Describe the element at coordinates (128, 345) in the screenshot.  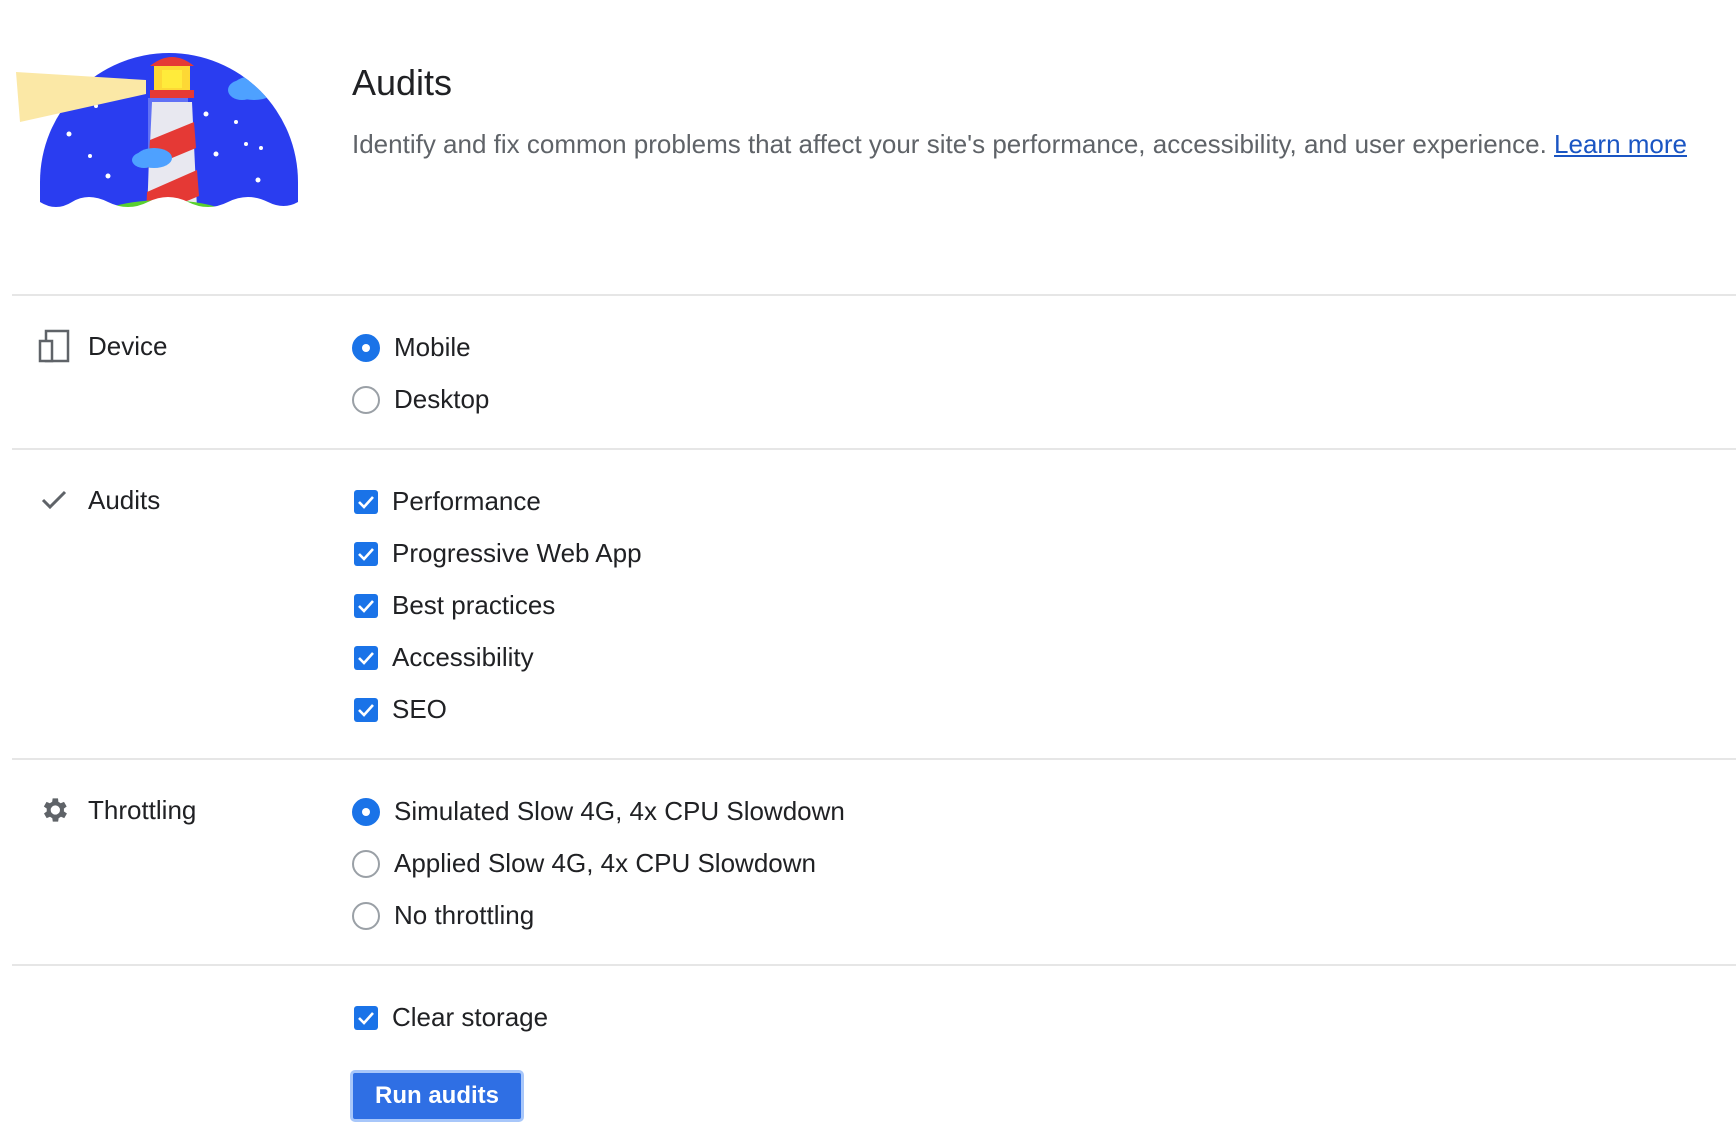
I see `device-label: Device` at that location.